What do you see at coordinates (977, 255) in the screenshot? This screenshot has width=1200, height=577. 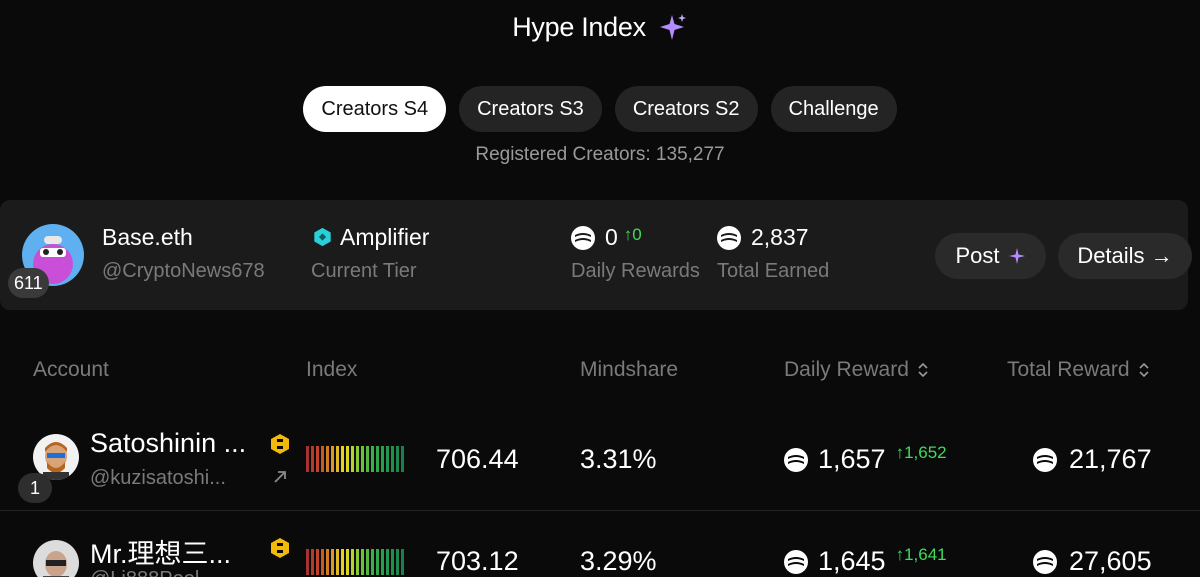 I see `post-button-label: Post` at bounding box center [977, 255].